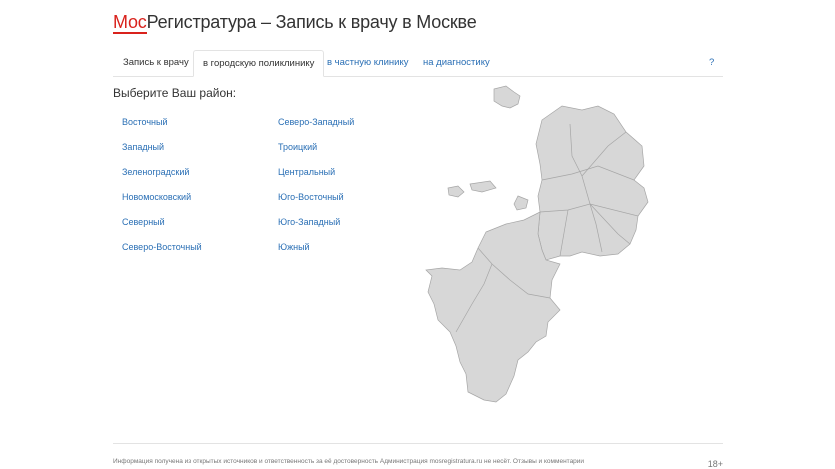 The width and height of the screenshot is (835, 469). I want to click on logo-rest: Регистратура – Запись к врачу в Москве, so click(311, 22).